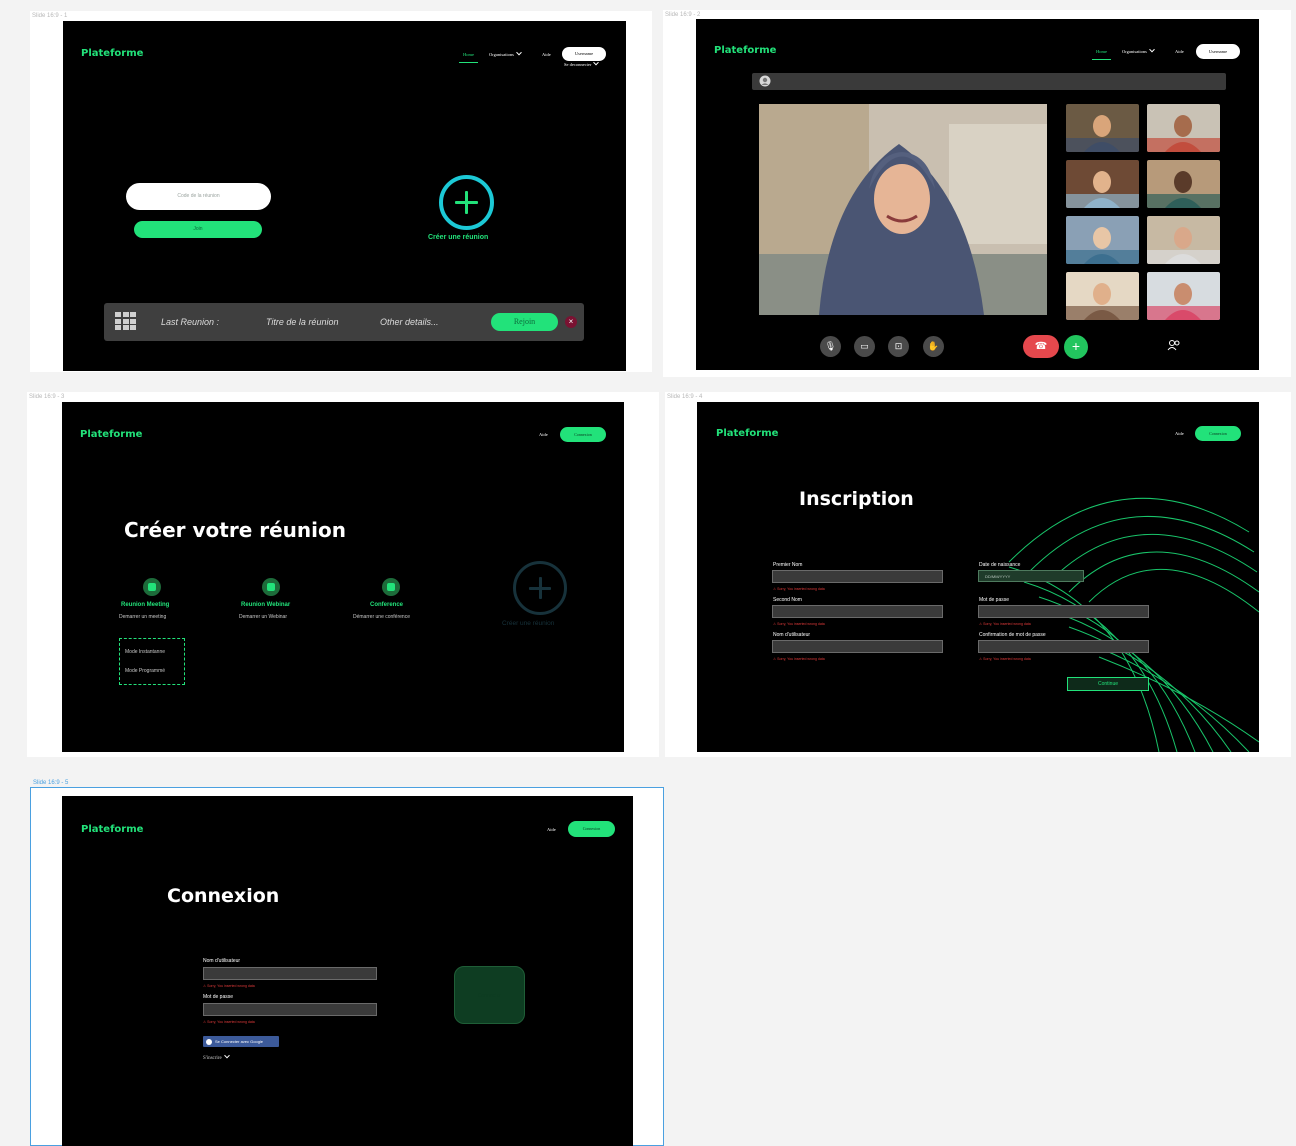  I want to click on first-name-error: ⚠ Sorry, You inserted wrong data, so click(799, 589).